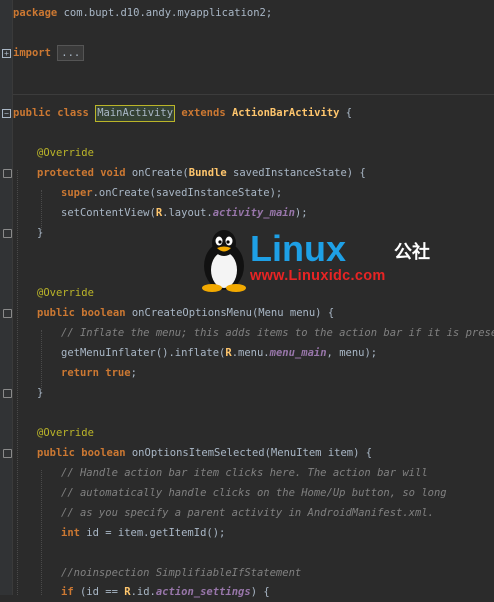 This screenshot has width=494, height=602. I want to click on line-separator, so click(253, 94).